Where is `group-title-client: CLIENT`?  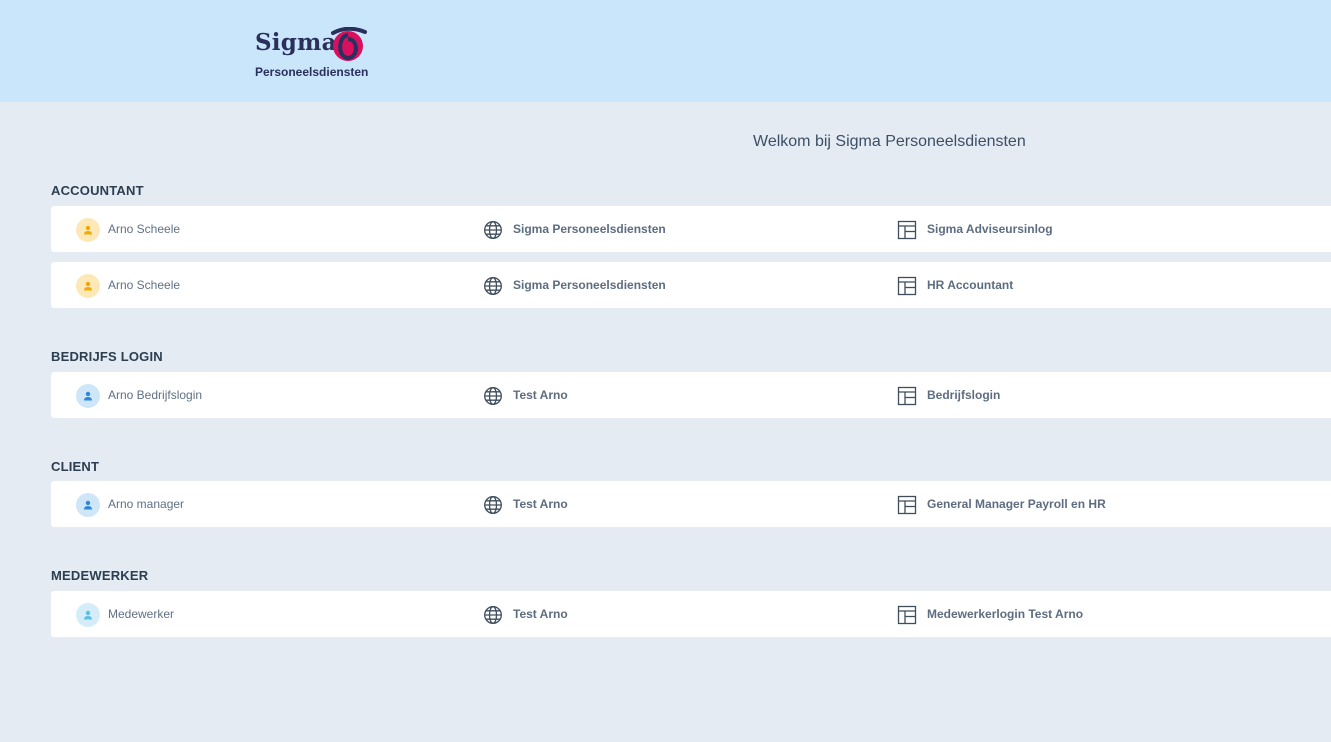
group-title-client: CLIENT is located at coordinates (75, 466).